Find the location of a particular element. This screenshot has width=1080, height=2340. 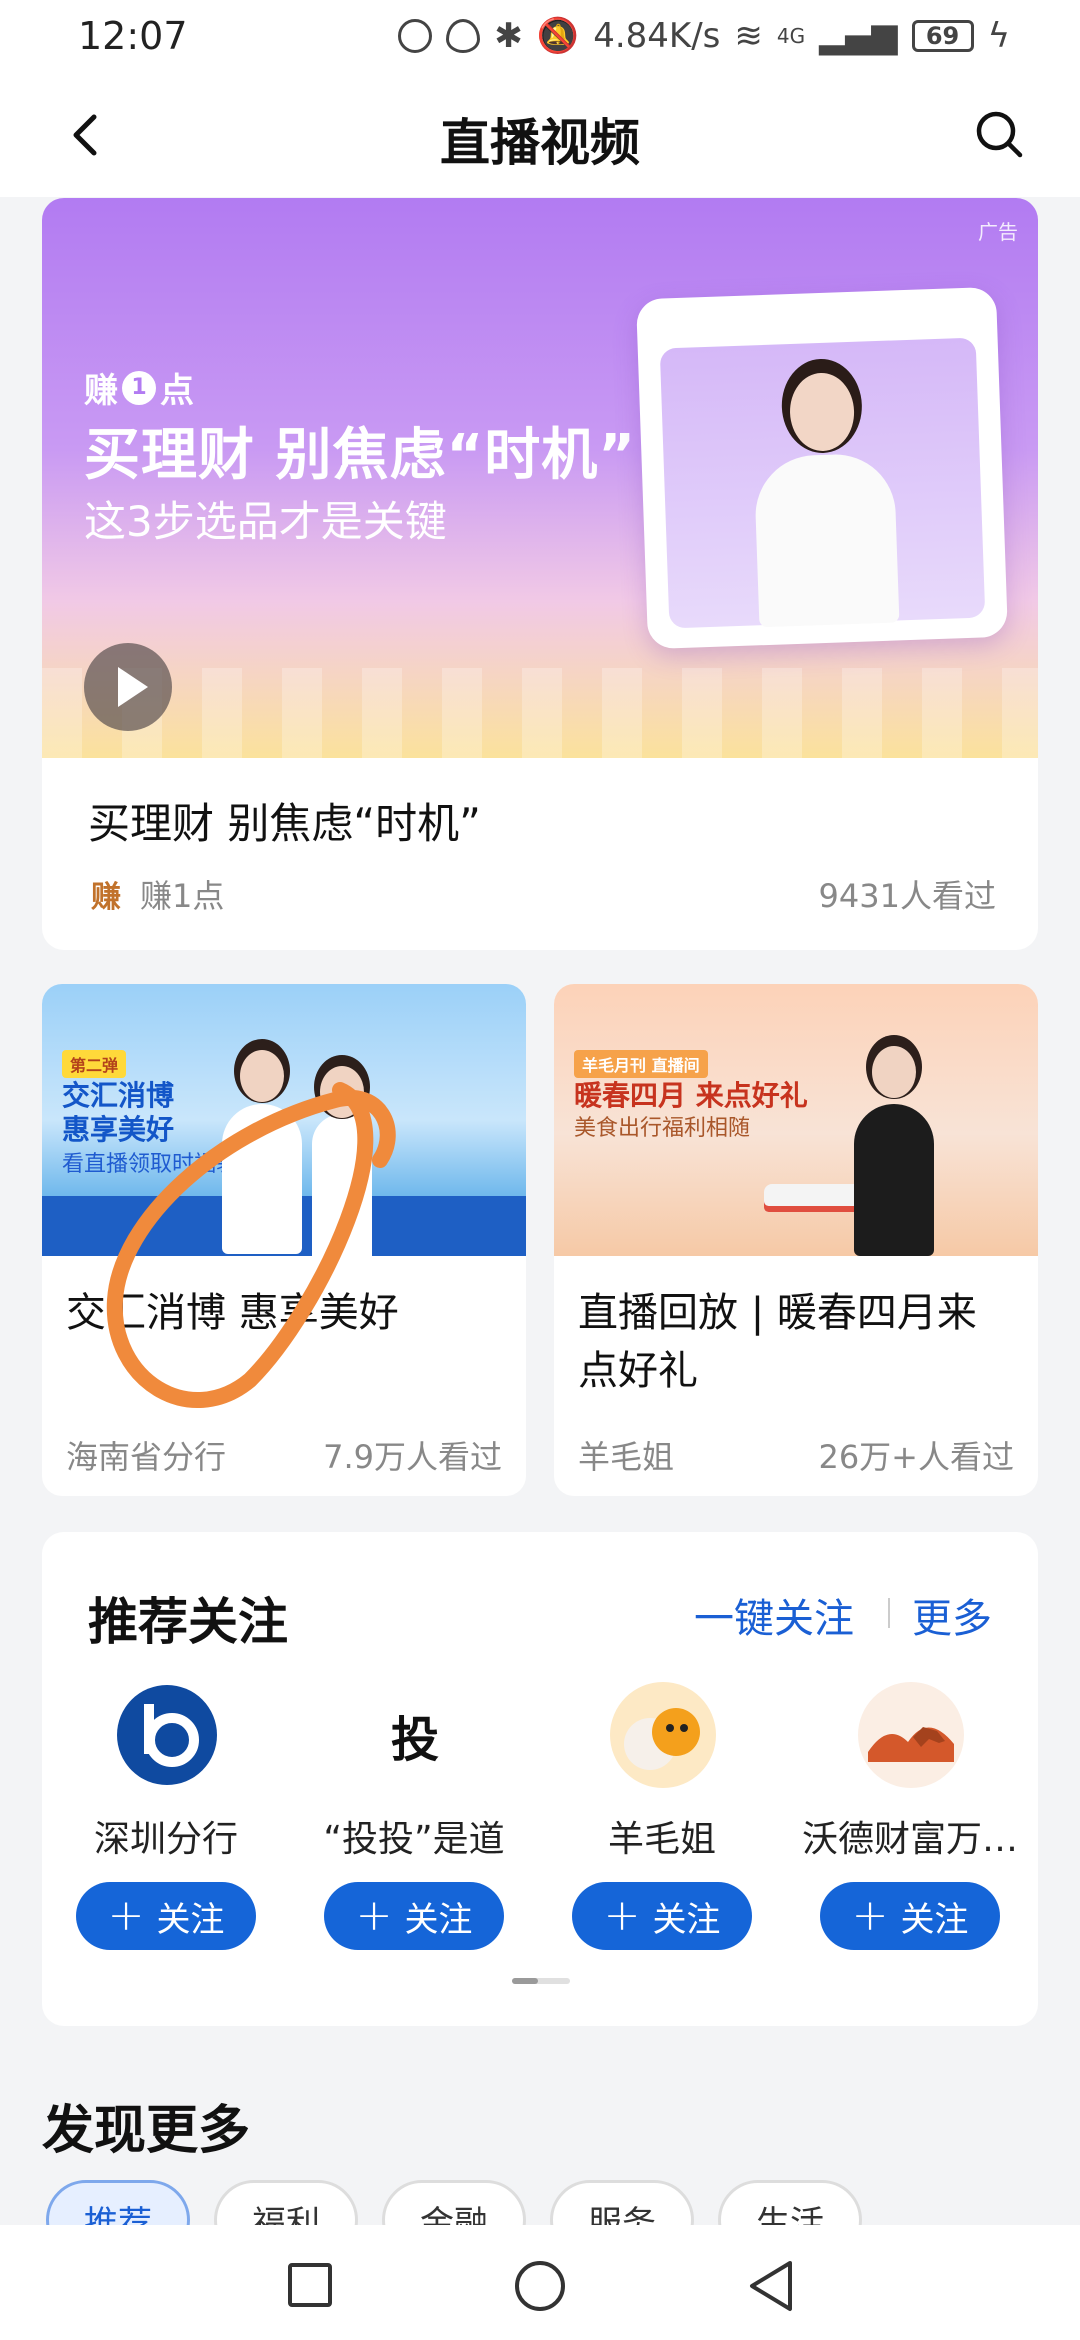

banner-brand-num: 1 is located at coordinates (139, 387).